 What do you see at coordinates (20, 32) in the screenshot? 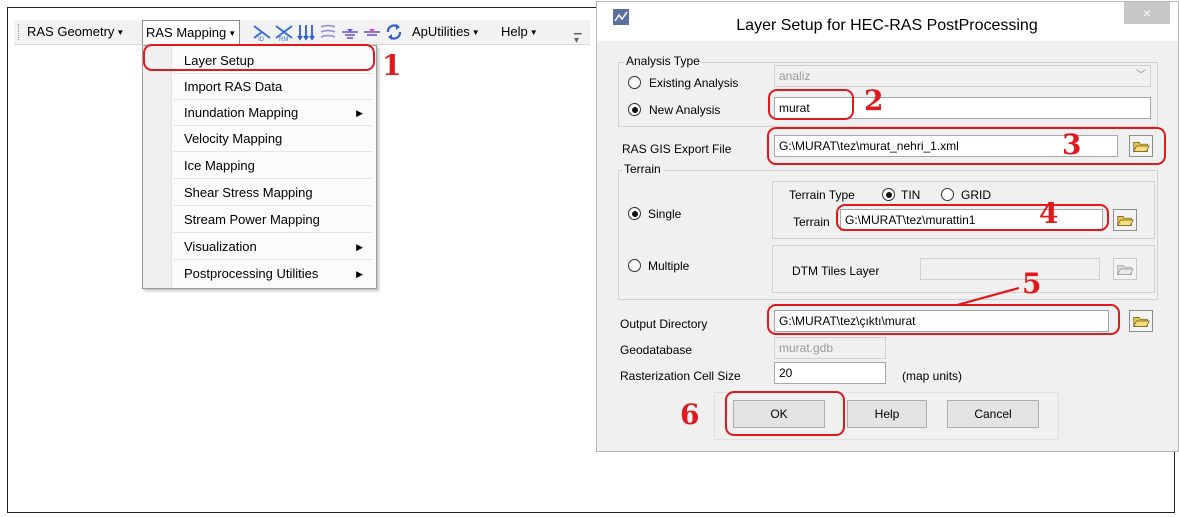
I see `toolbar-grip` at bounding box center [20, 32].